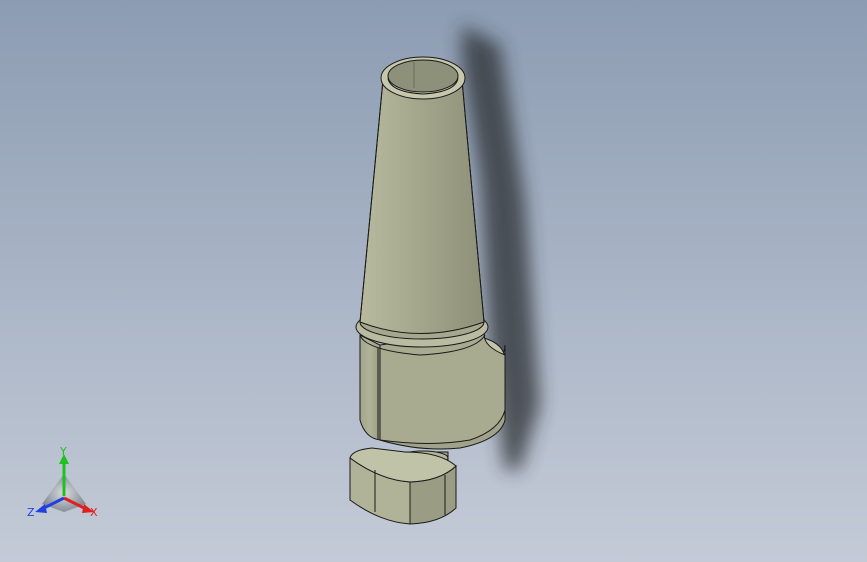  I want to click on axis-triad: Y X Z, so click(62, 482).